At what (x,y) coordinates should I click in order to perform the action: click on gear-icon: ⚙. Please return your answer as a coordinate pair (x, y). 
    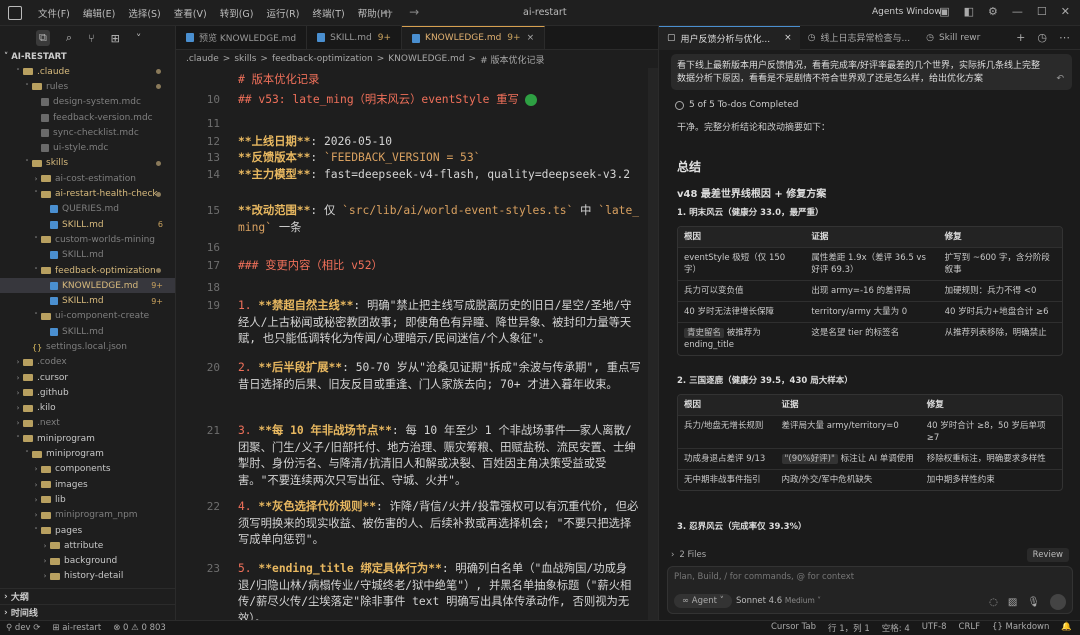
    Looking at the image, I should click on (993, 11).